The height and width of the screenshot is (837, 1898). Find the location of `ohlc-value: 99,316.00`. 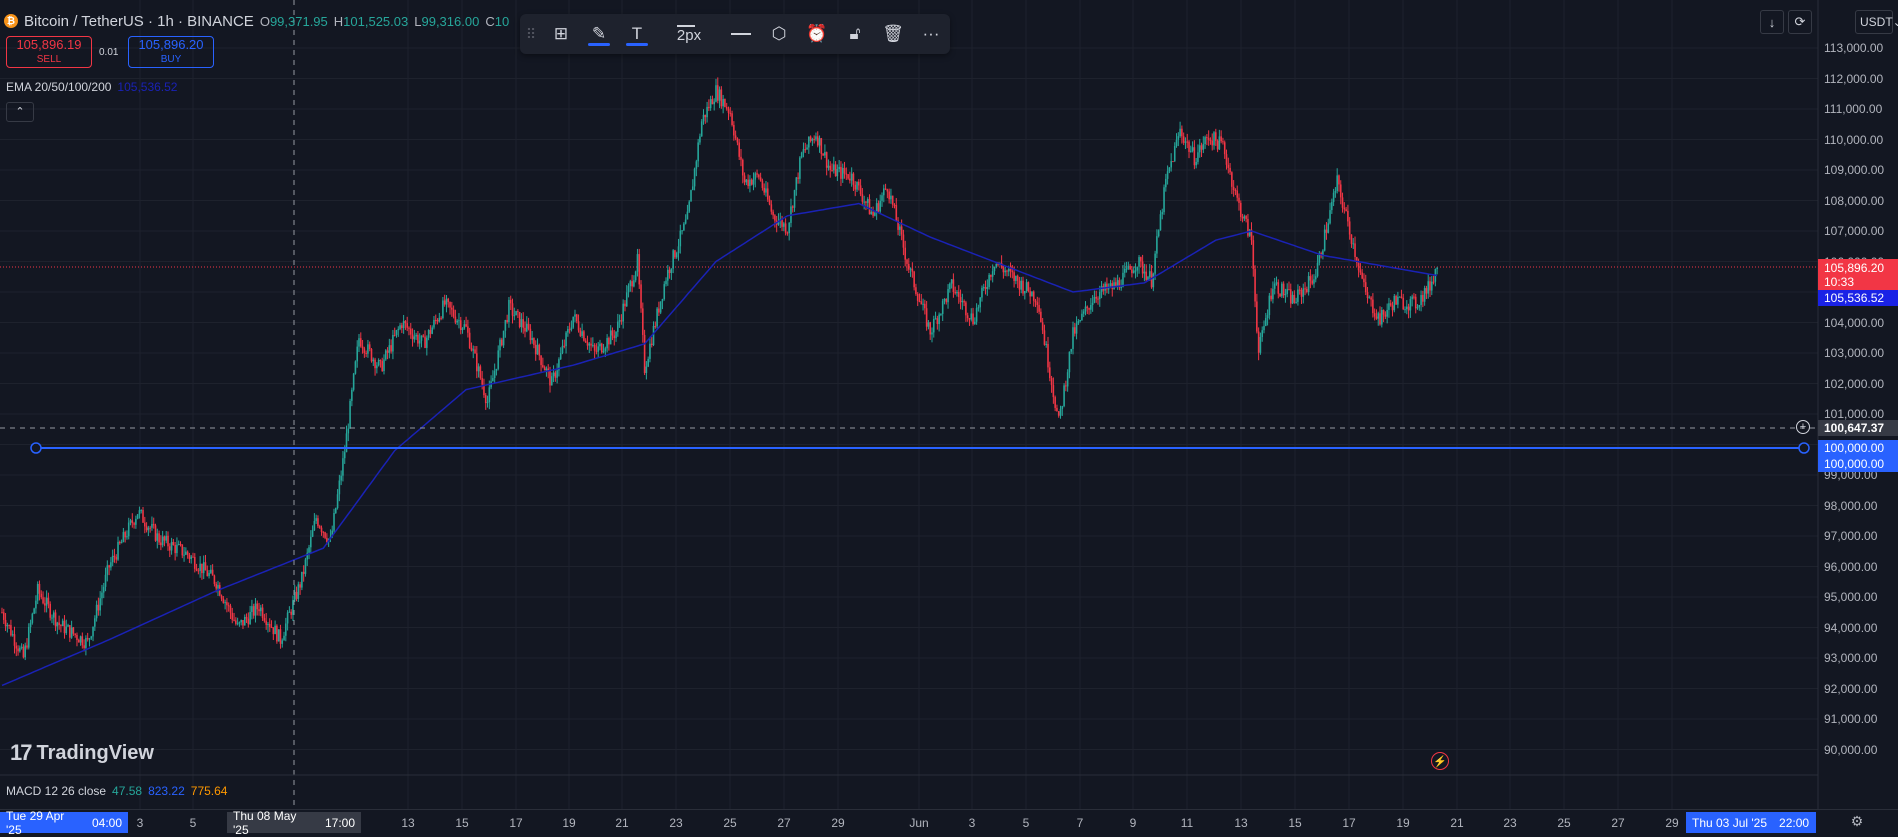

ohlc-value: 99,316.00 is located at coordinates (450, 21).